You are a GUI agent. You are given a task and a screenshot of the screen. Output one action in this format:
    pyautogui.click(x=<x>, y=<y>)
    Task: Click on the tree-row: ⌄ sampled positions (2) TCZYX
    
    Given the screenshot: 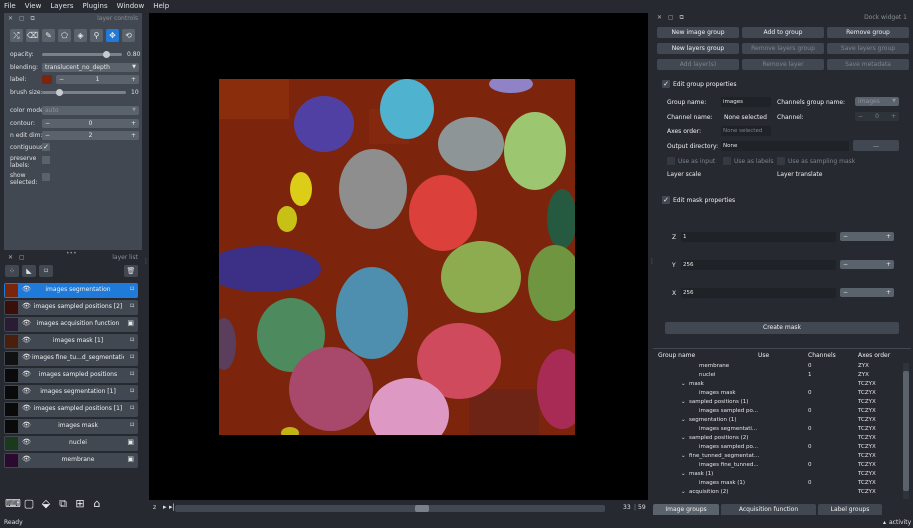 What is the action you would take?
    pyautogui.click(x=778, y=439)
    